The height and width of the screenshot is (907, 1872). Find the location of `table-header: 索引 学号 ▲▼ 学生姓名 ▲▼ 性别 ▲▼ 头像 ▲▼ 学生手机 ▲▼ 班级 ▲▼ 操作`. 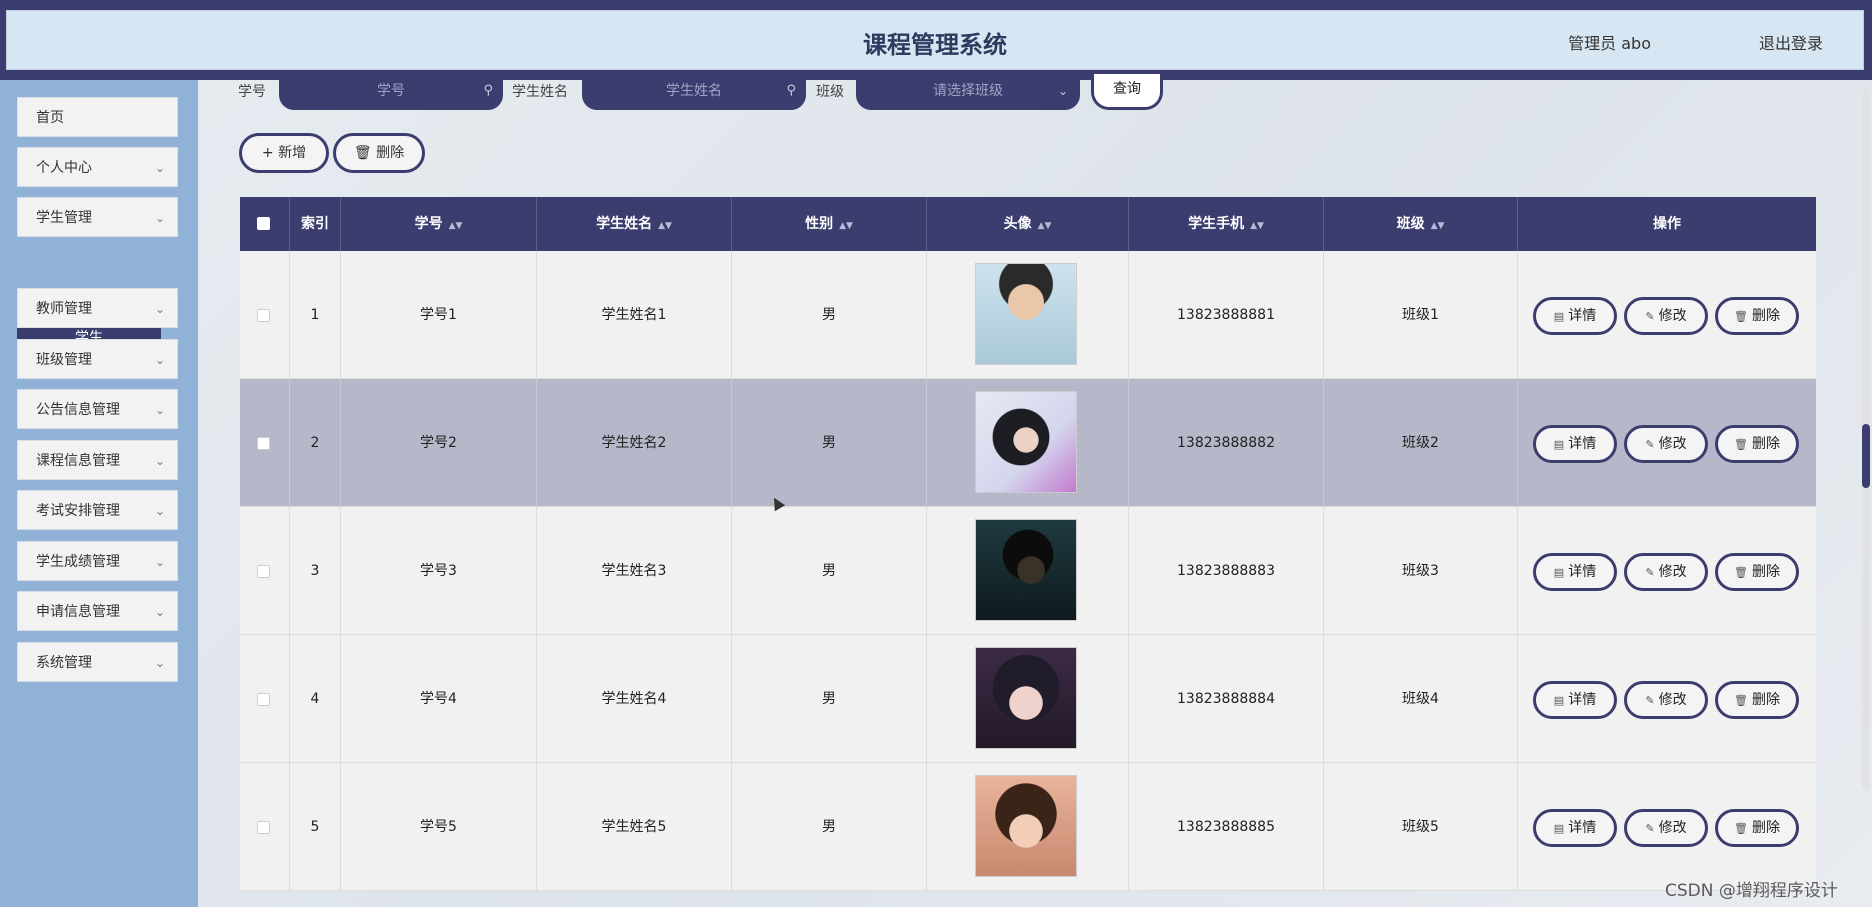

table-header: 索引 学号 ▲▼ 学生姓名 ▲▼ 性别 ▲▼ 头像 ▲▼ 学生手机 ▲▼ 班级 ▲▼ 操作 is located at coordinates (1028, 224).